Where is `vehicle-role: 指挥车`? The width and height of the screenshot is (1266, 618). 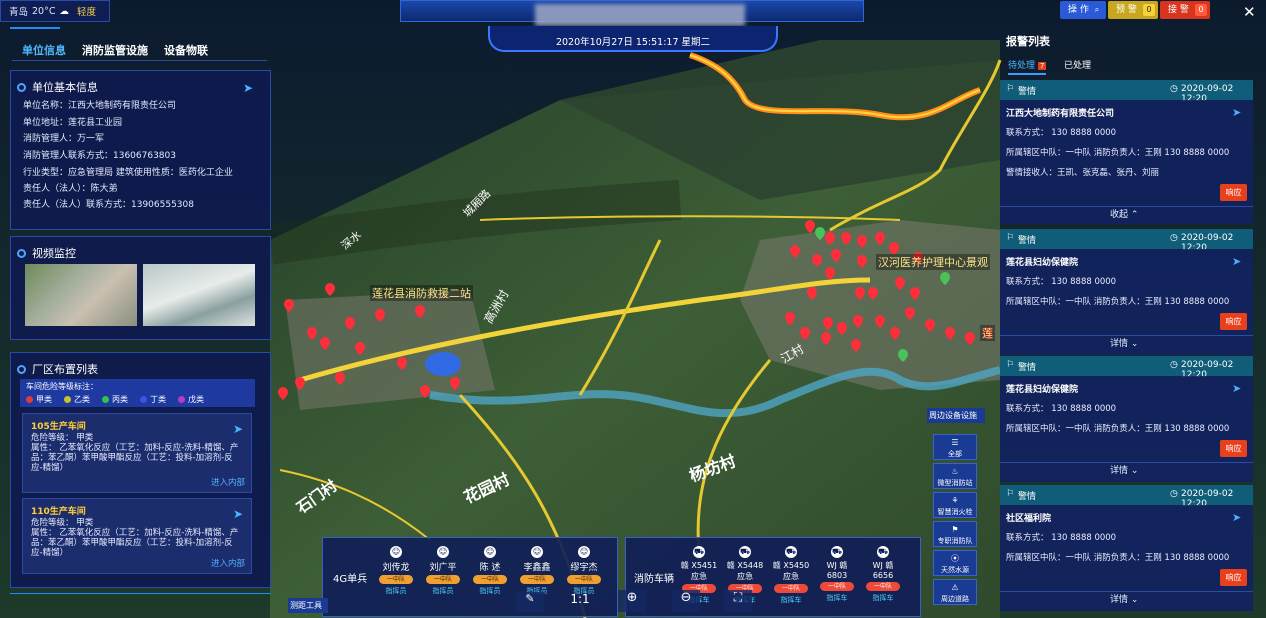
vehicle-role: 指挥车 is located at coordinates (837, 598).